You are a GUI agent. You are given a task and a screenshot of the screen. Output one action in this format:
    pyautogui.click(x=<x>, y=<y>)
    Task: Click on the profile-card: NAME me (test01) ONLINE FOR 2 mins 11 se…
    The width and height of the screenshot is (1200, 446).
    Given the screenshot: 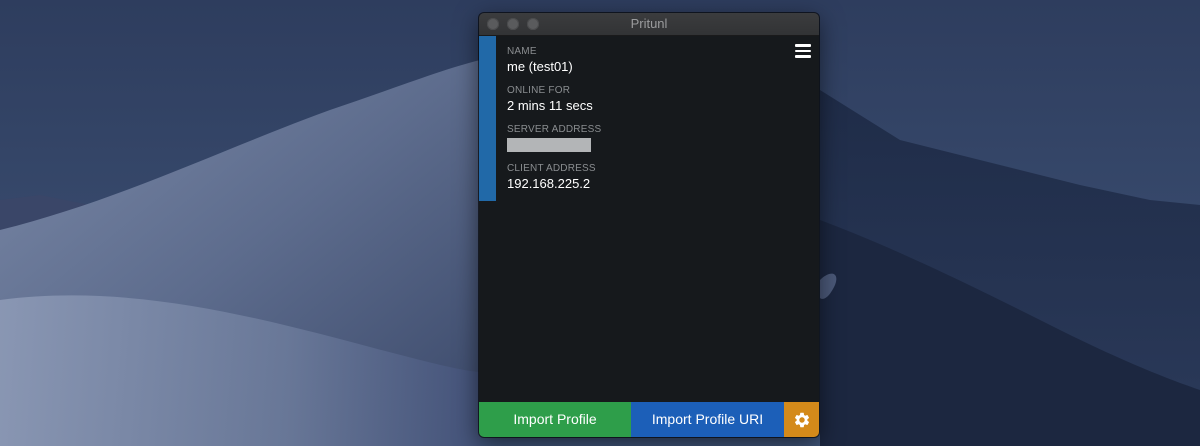 What is the action you would take?
    pyautogui.click(x=649, y=118)
    